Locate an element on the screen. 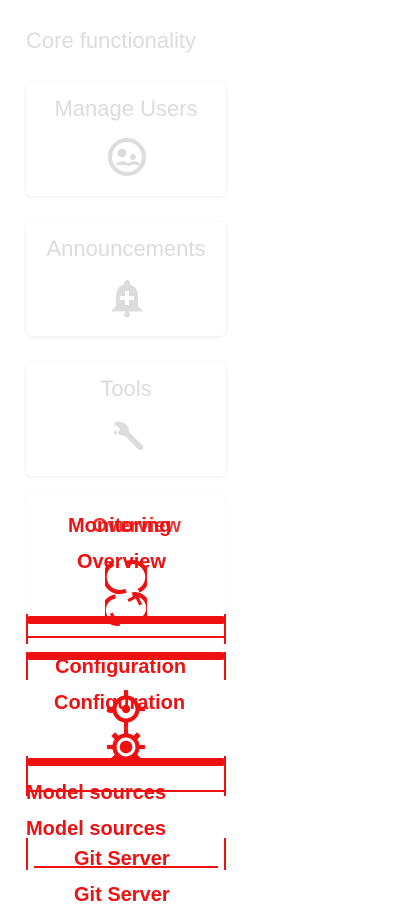  tools-card: Tools is located at coordinates (126, 419).